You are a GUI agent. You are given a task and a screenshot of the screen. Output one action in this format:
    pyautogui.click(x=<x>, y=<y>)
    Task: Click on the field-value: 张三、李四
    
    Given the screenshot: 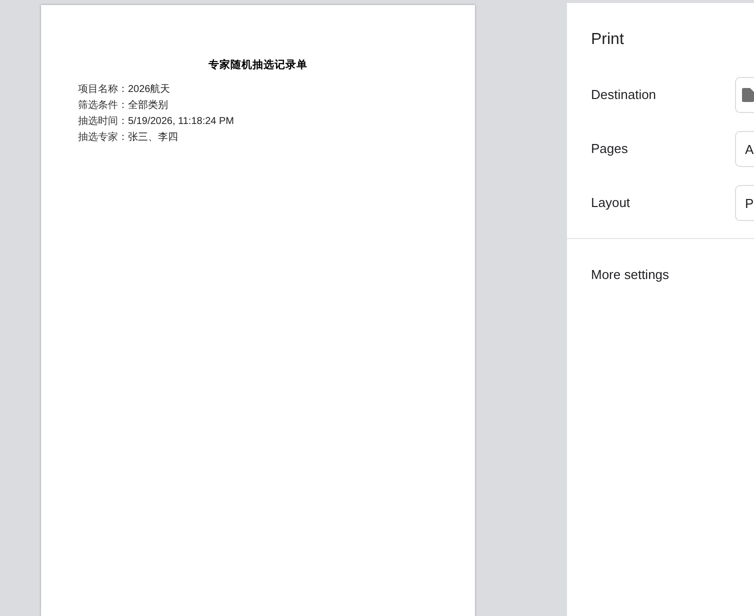 What is the action you would take?
    pyautogui.click(x=153, y=137)
    